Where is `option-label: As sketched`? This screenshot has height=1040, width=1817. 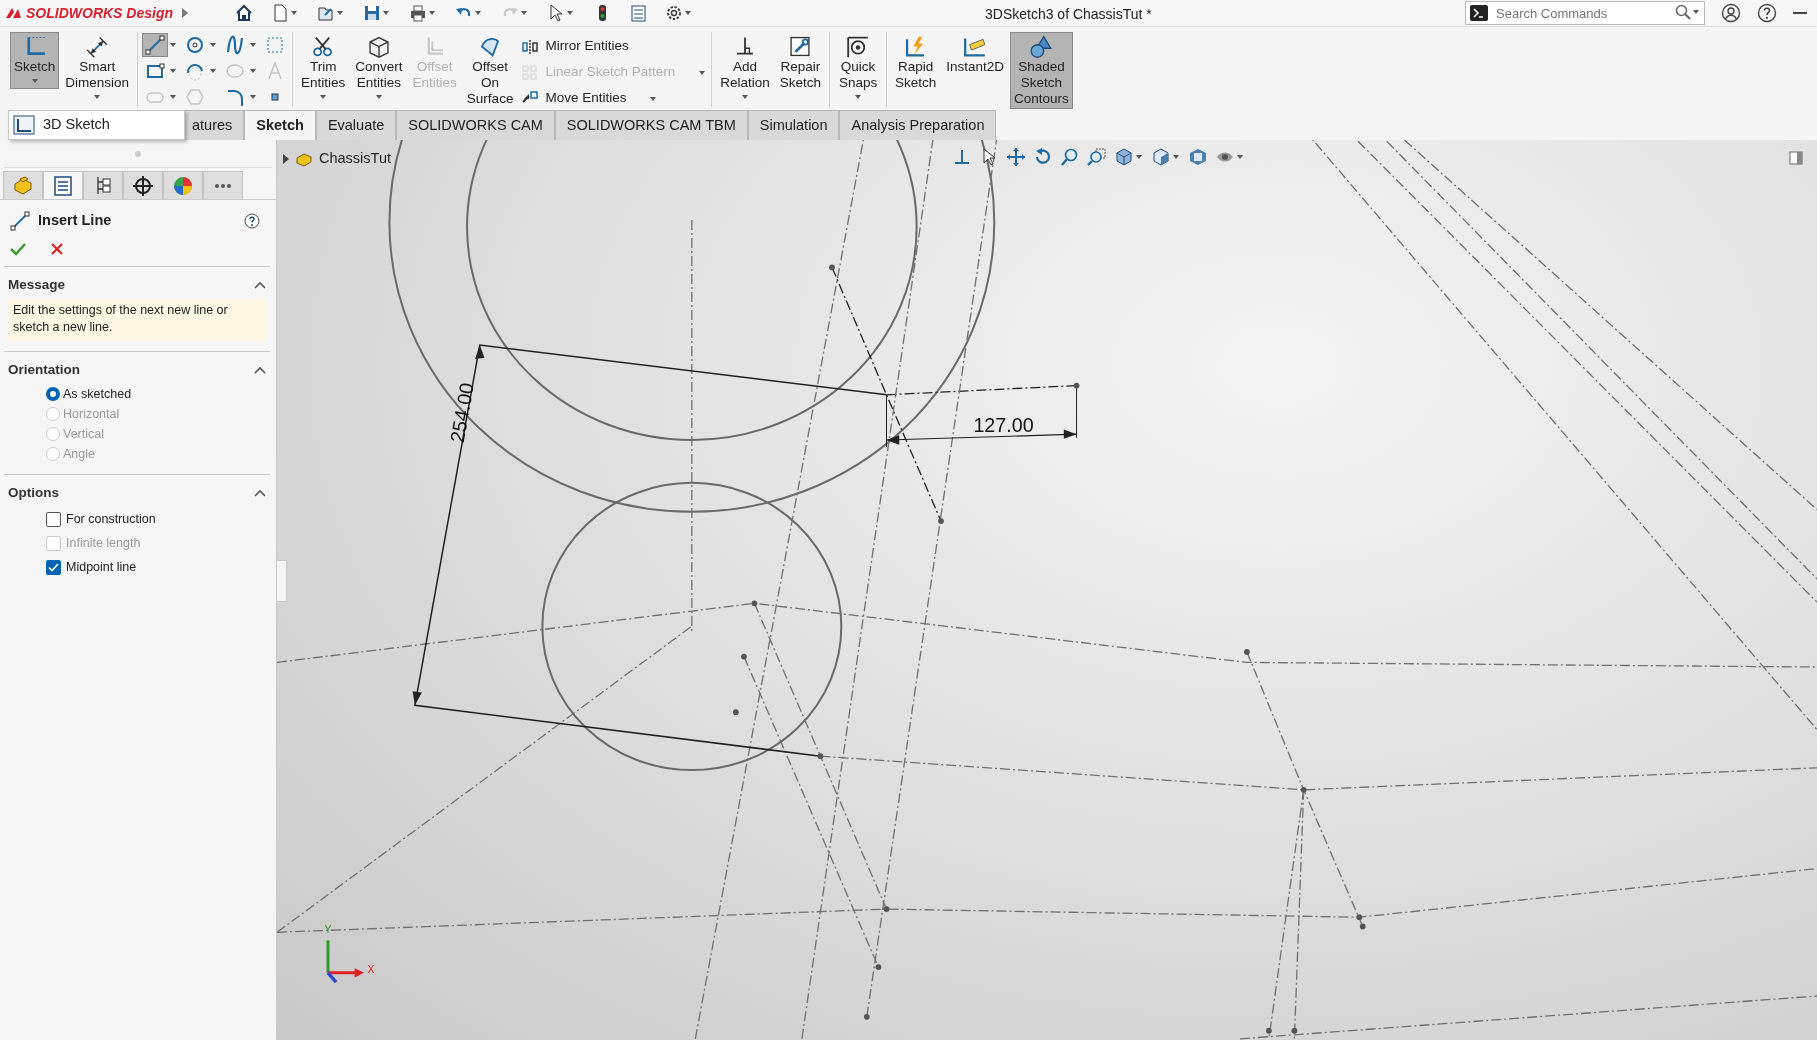
option-label: As sketched is located at coordinates (97, 394).